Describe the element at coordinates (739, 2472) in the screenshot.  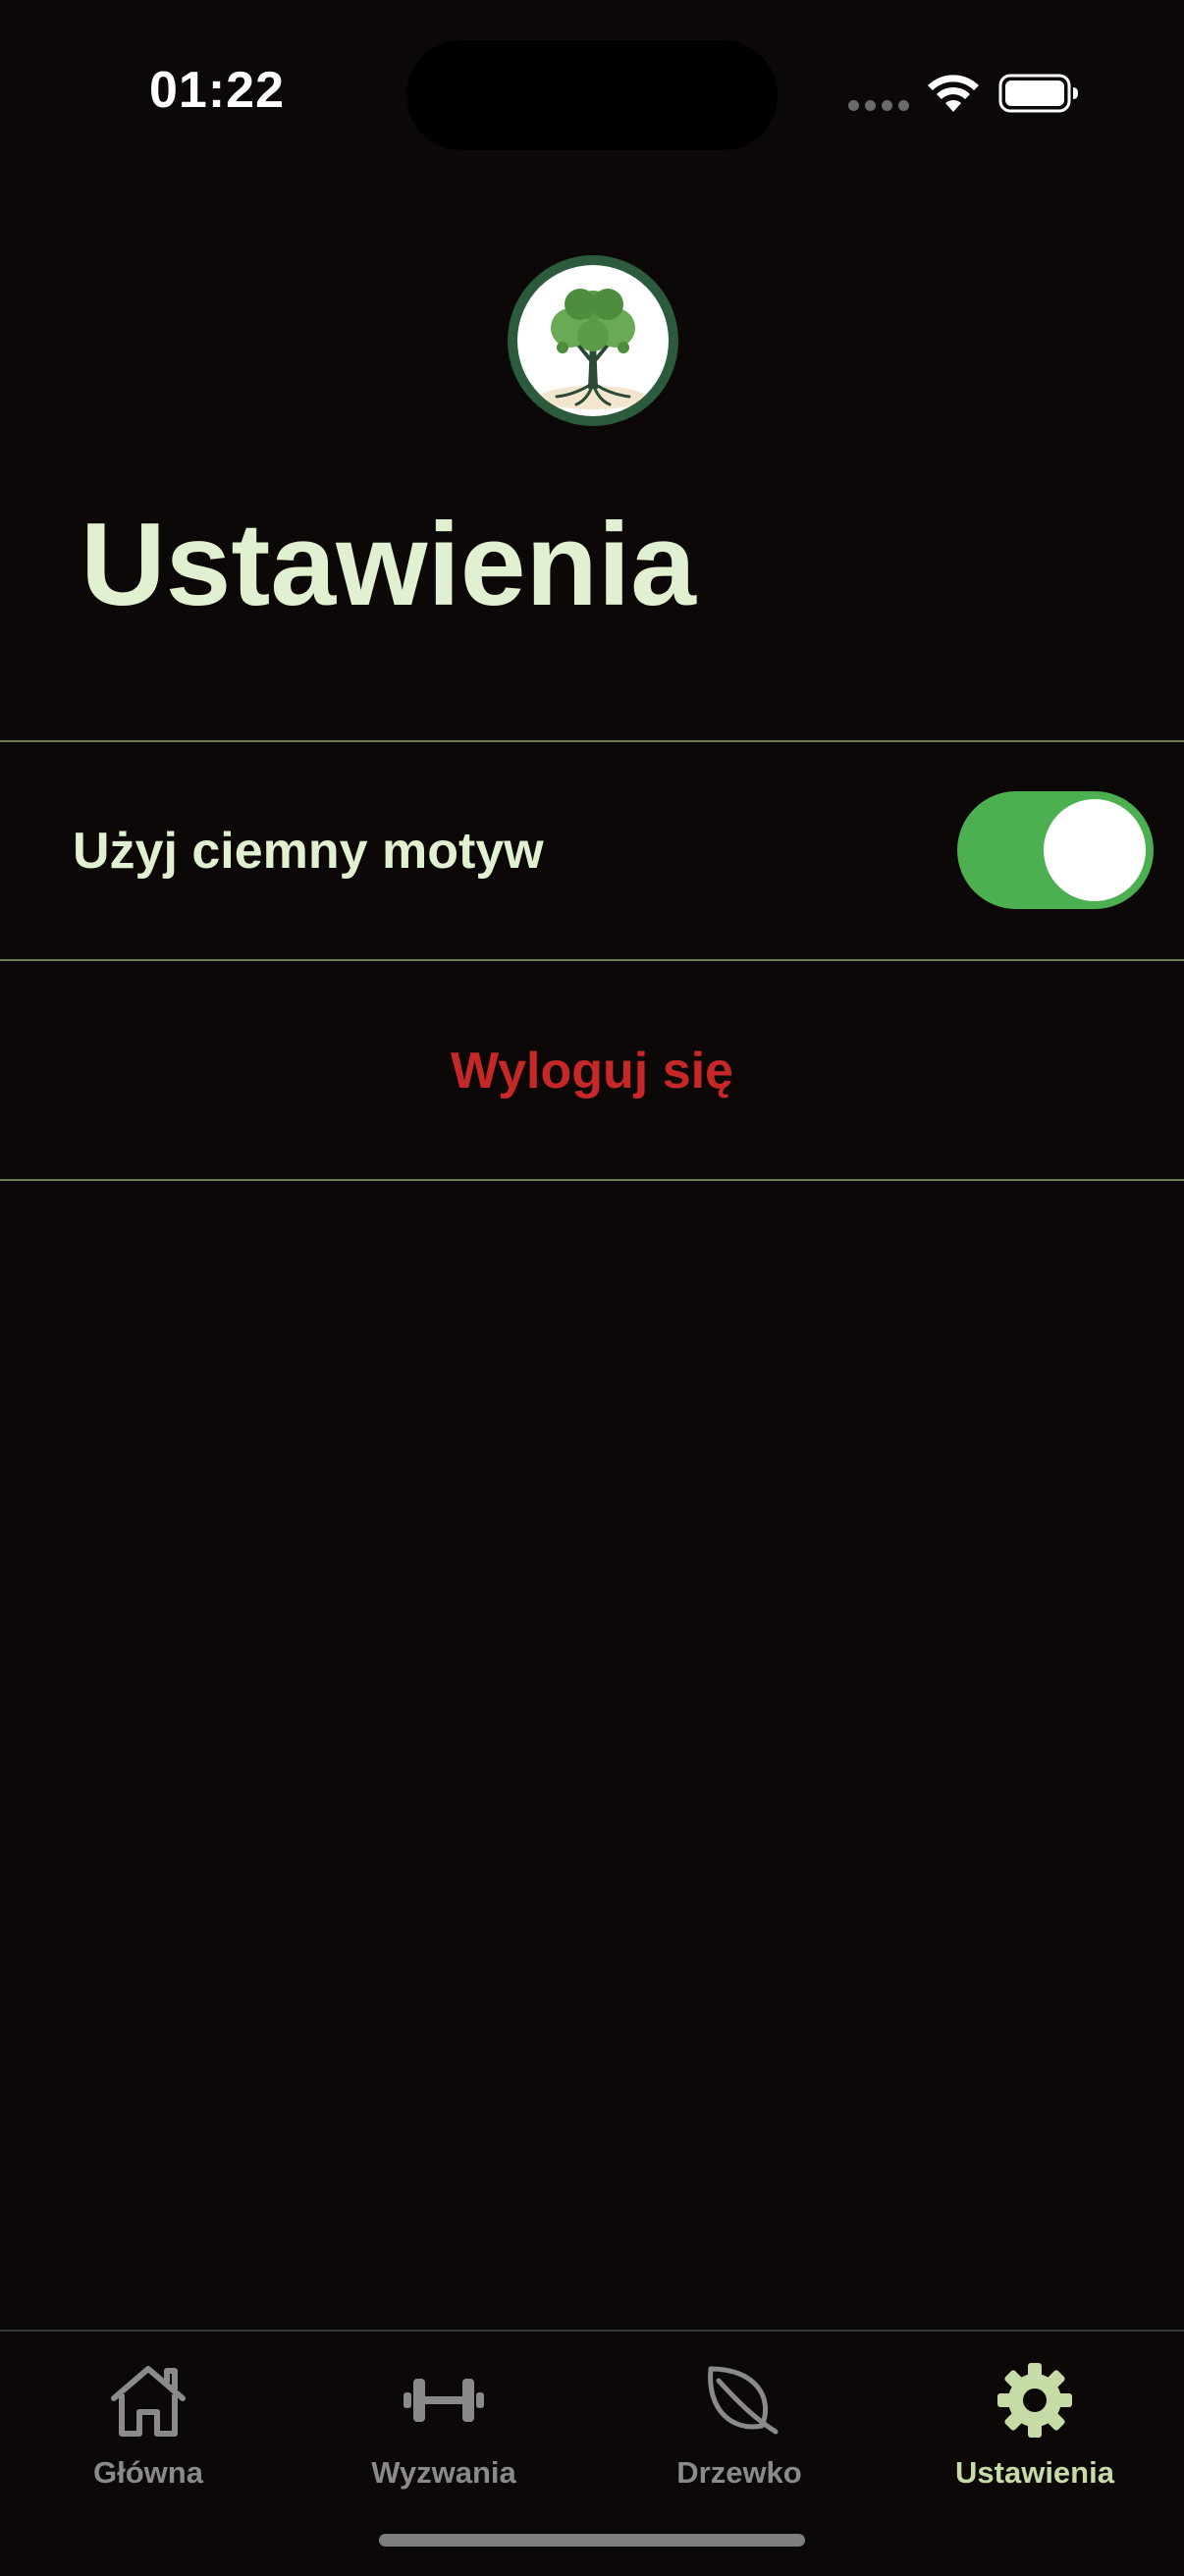
I see `tab-tree-label: Drzewko` at that location.